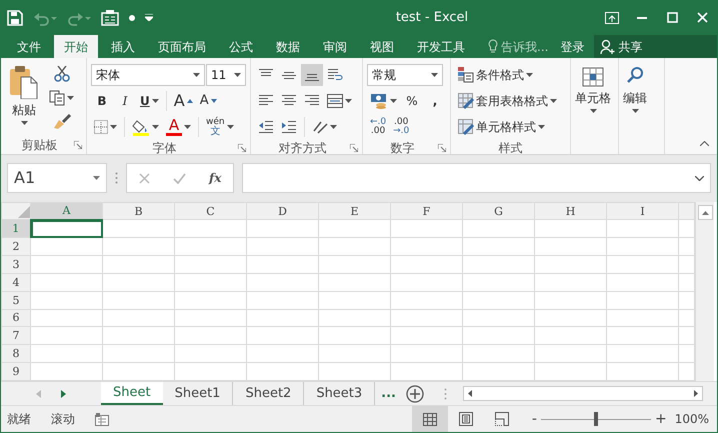 The height and width of the screenshot is (433, 718). What do you see at coordinates (660, 419) in the screenshot?
I see `zoom-in-button: +` at bounding box center [660, 419].